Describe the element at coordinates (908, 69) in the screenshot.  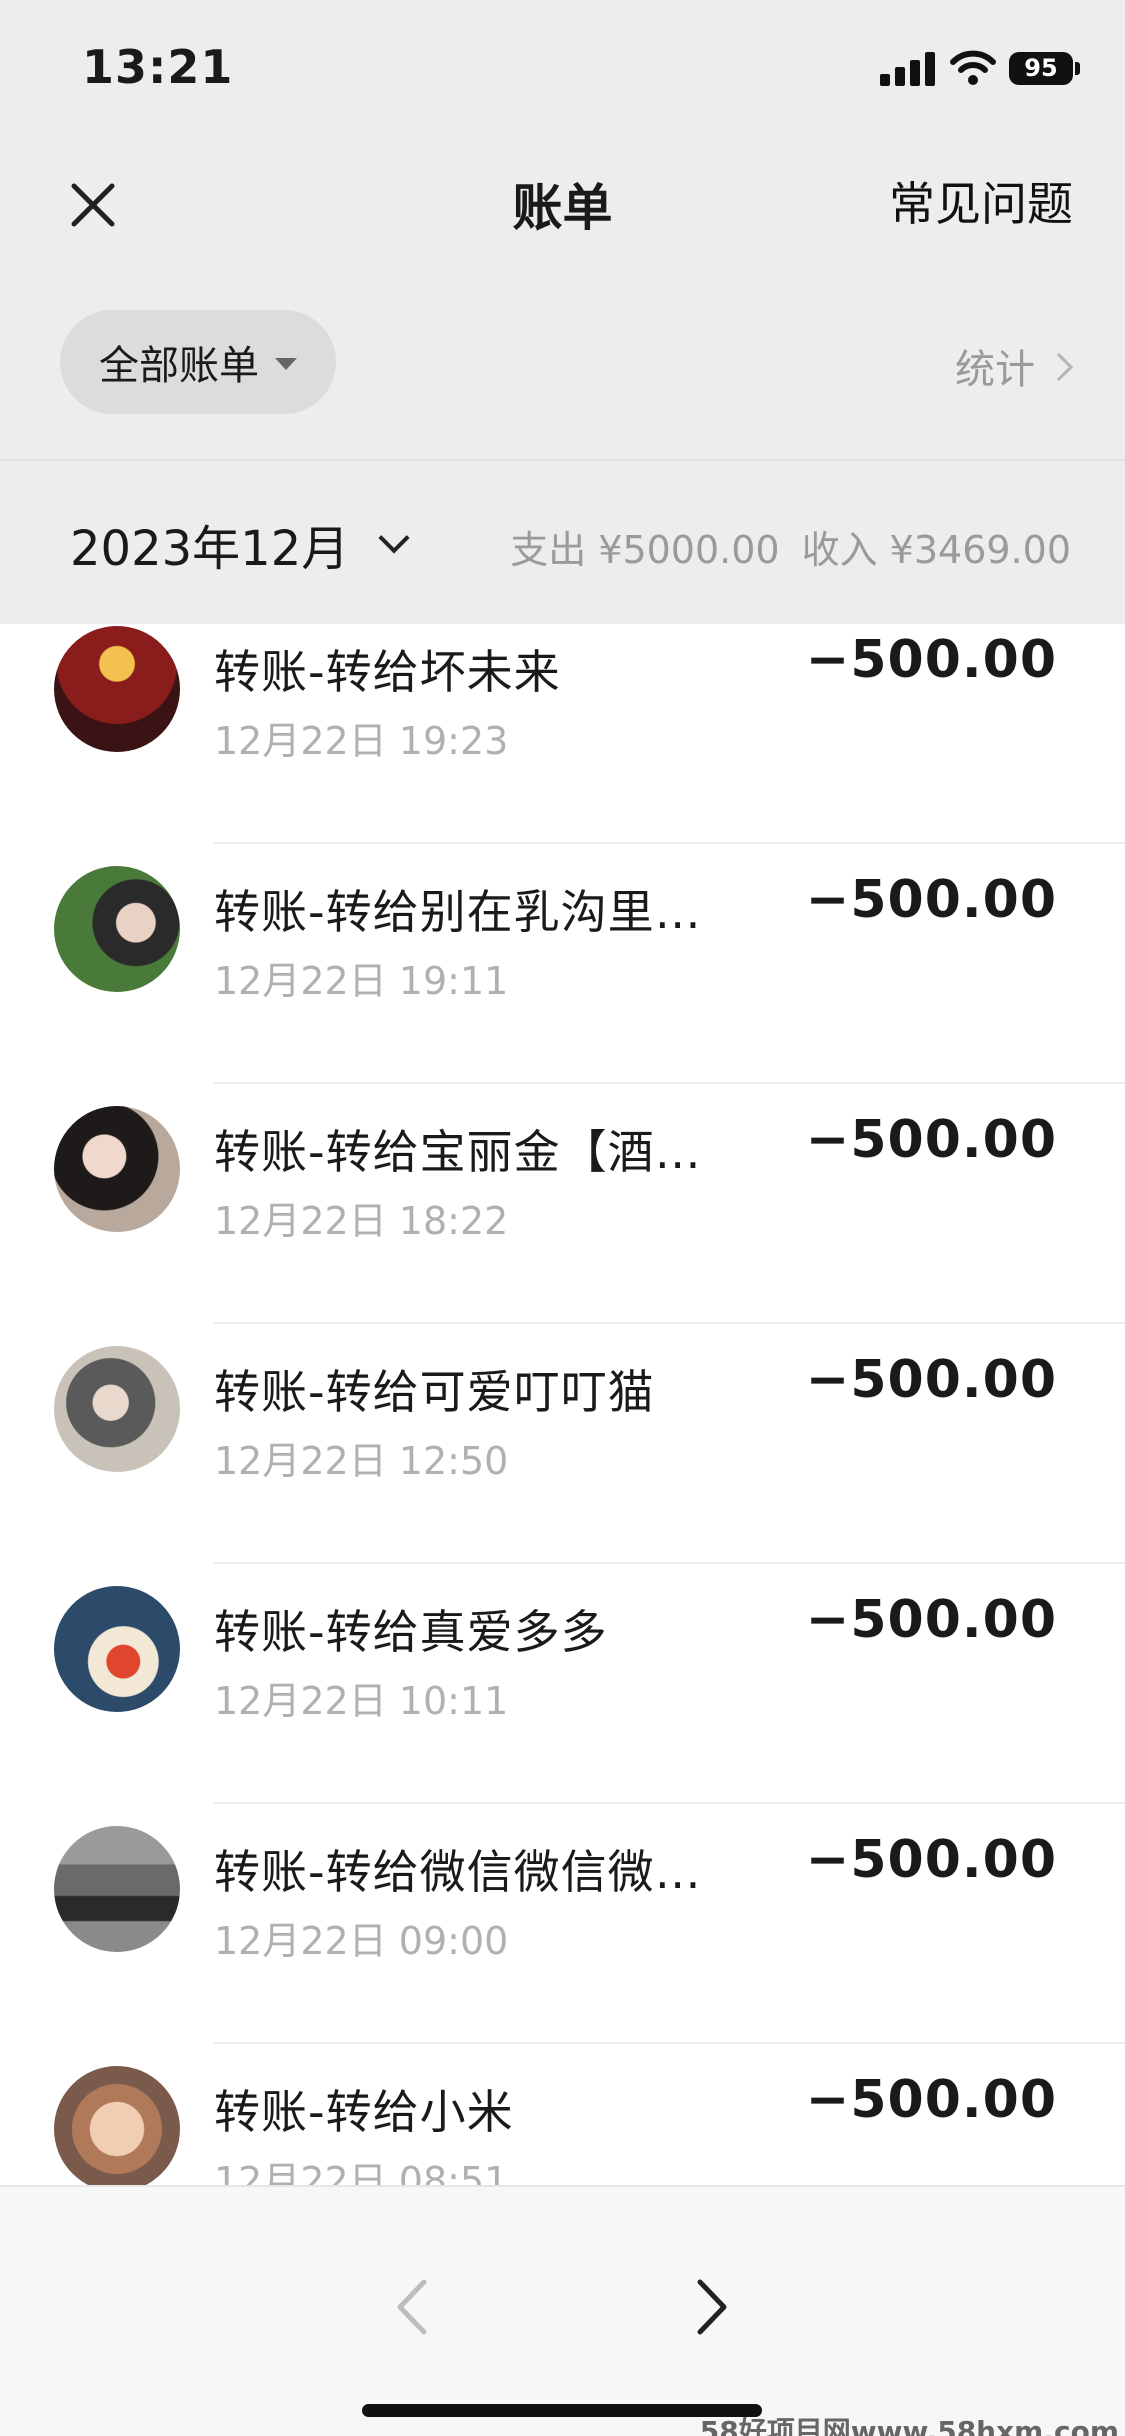
I see `cellular-signal-icon` at that location.